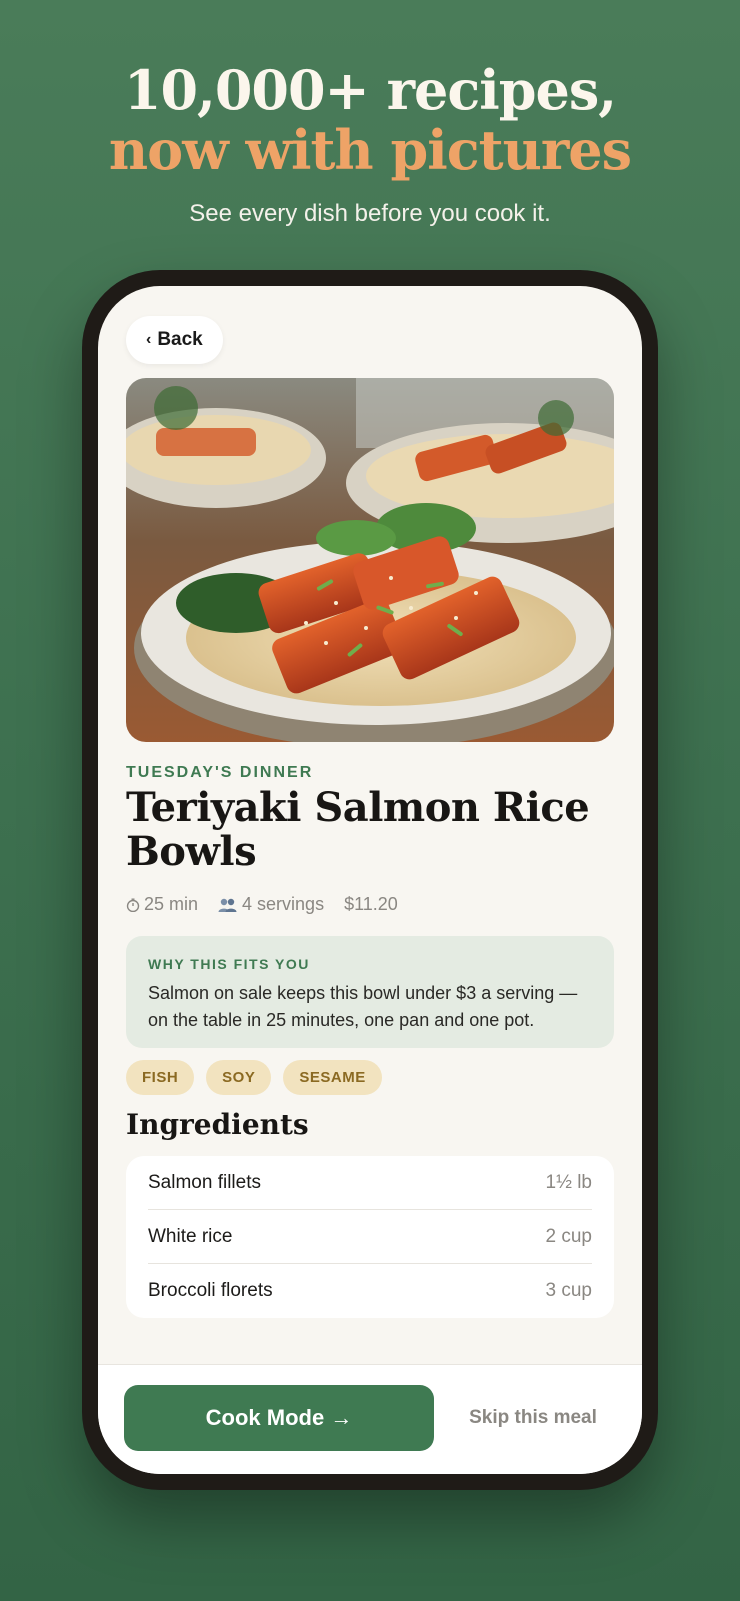 This screenshot has height=1601, width=740. Describe the element at coordinates (190, 1236) in the screenshot. I see `ingredient-name: White rice` at that location.